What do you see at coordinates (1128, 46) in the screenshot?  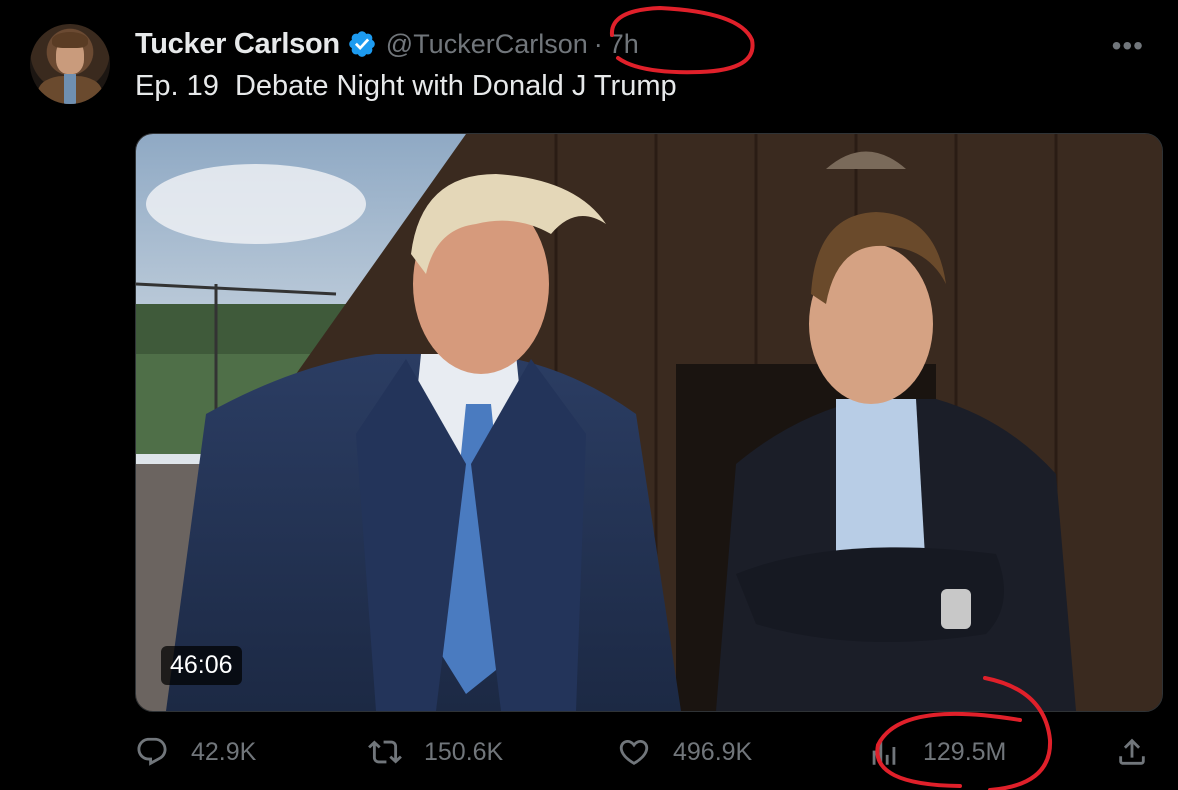 I see `more-options-icon: •••` at bounding box center [1128, 46].